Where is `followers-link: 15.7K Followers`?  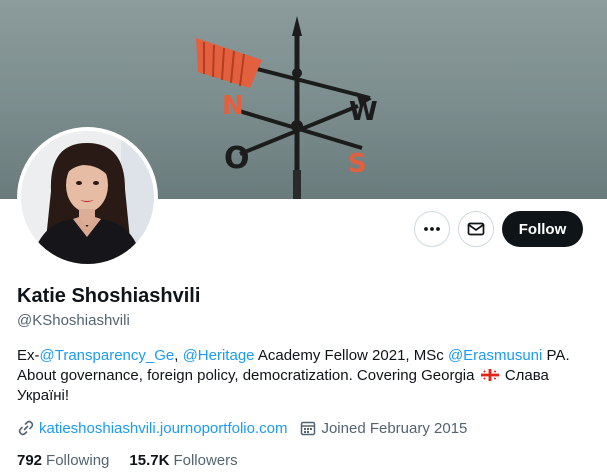 followers-link: 15.7K Followers is located at coordinates (183, 460).